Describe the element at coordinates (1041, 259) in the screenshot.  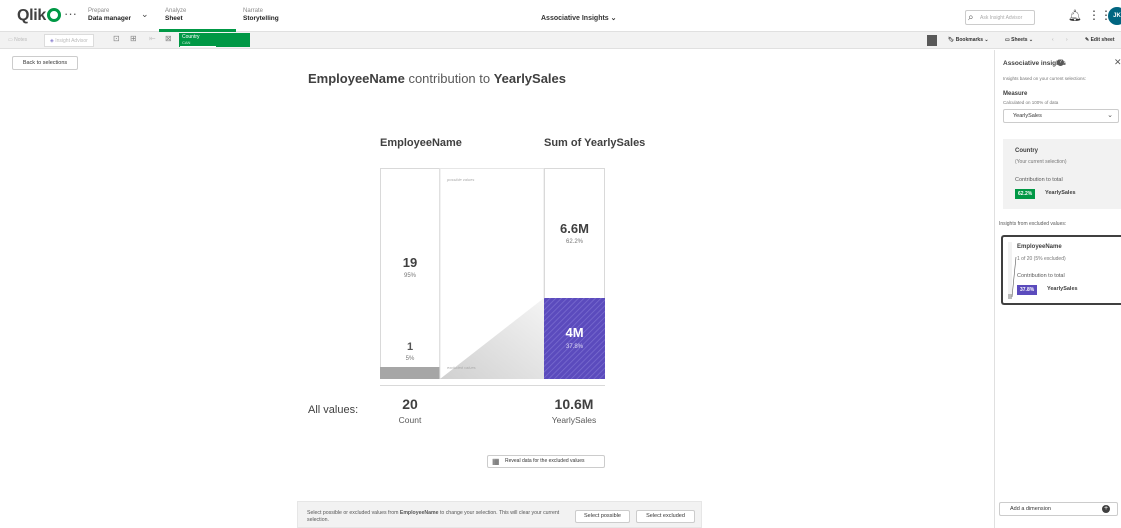
I see `card-subtitle: 1 of 20 (5% excluded)` at that location.